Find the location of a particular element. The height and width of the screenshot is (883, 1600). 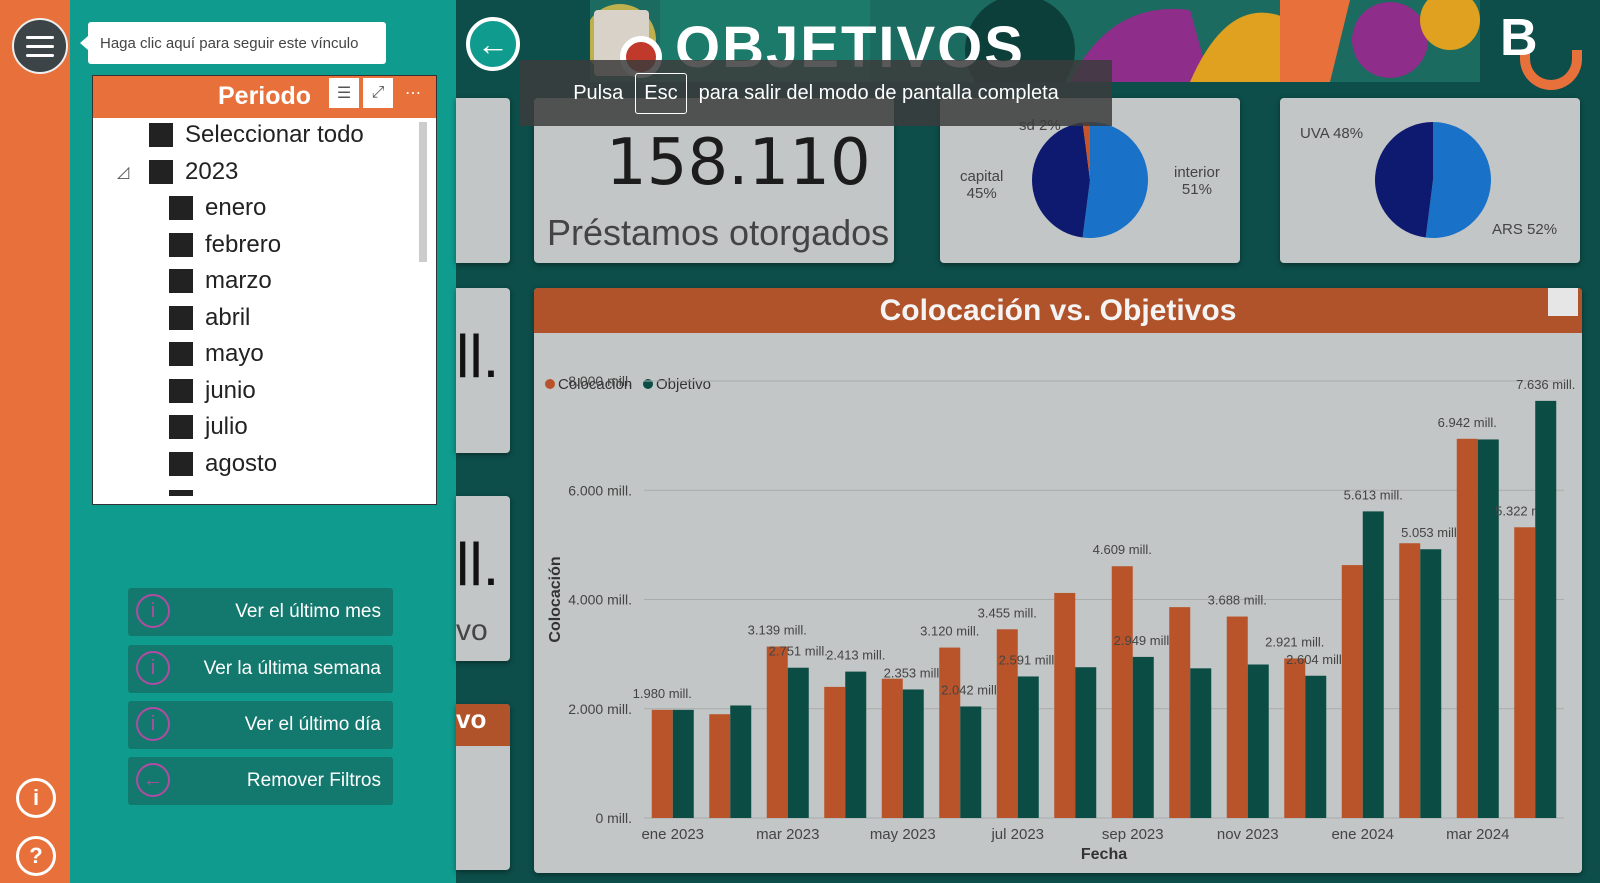

back-button: ← is located at coordinates (493, 44).